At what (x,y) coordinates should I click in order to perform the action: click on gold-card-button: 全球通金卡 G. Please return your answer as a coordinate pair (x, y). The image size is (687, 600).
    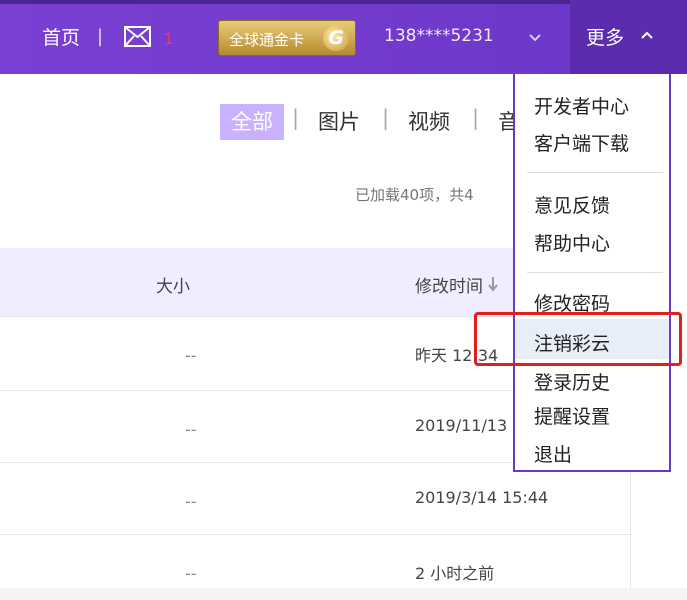
    Looking at the image, I should click on (287, 38).